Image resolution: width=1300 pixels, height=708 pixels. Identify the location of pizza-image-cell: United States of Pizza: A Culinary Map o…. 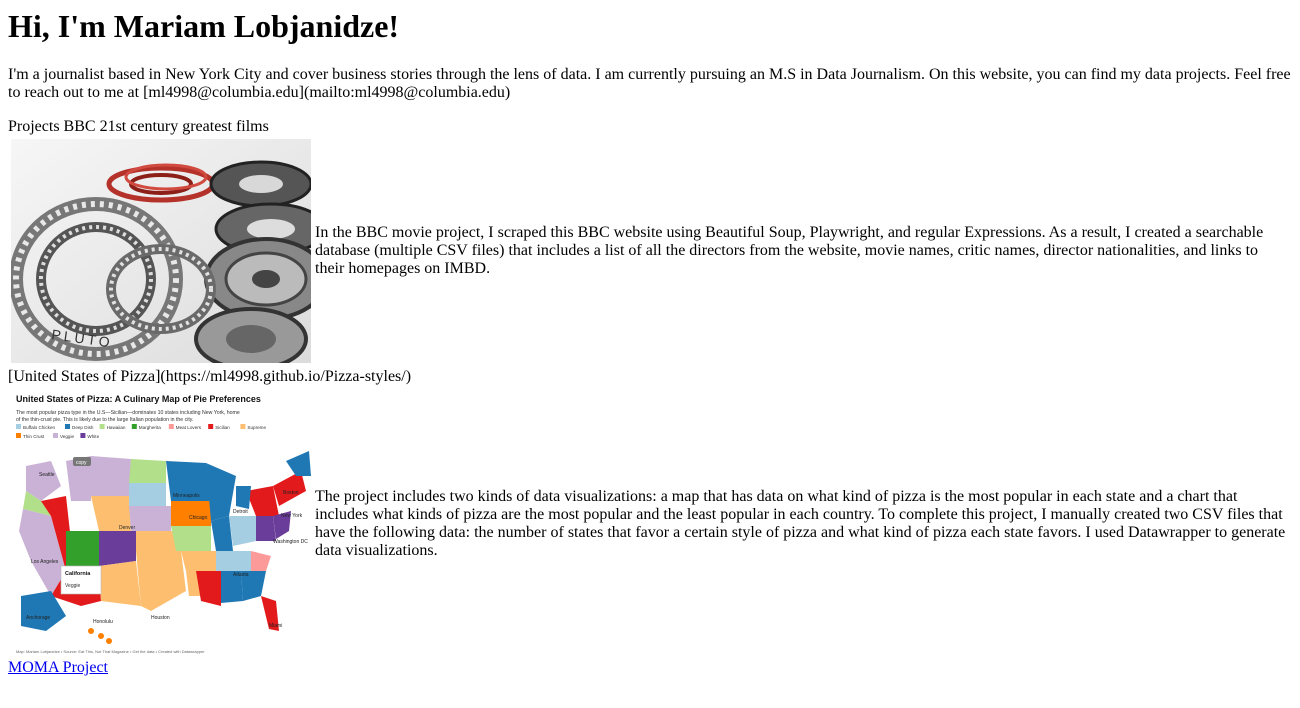
(161, 523).